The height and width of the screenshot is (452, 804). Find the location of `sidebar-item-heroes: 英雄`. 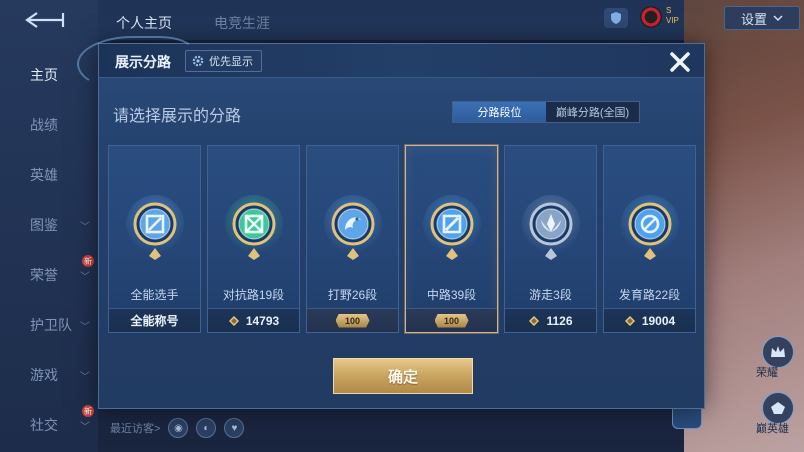

sidebar-item-heroes: 英雄 is located at coordinates (49, 175).